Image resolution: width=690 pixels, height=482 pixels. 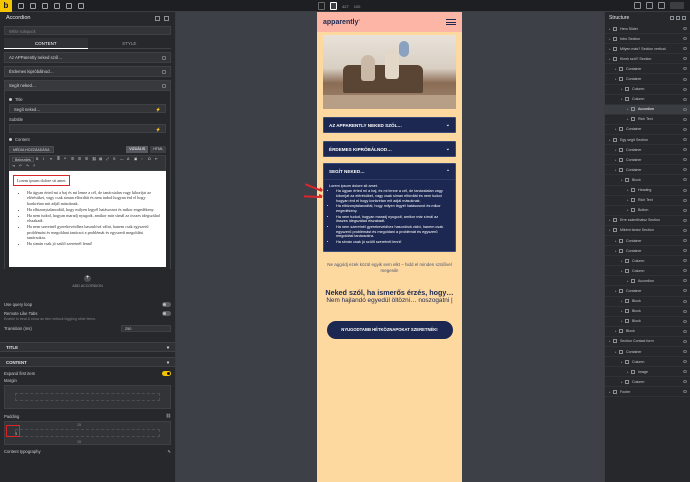 I want to click on cta-button: NYUGODTABB HÉTKÖZNAPOKAT SZERETNÉK!, so click(x=389, y=329).